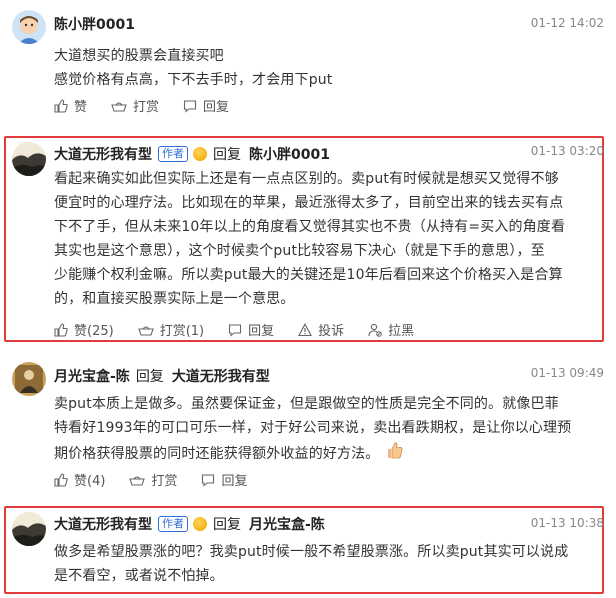 Image resolution: width=616 pixels, height=598 pixels. Describe the element at coordinates (289, 154) in the screenshot. I see `reply-target-username: 陈小胖0001` at that location.